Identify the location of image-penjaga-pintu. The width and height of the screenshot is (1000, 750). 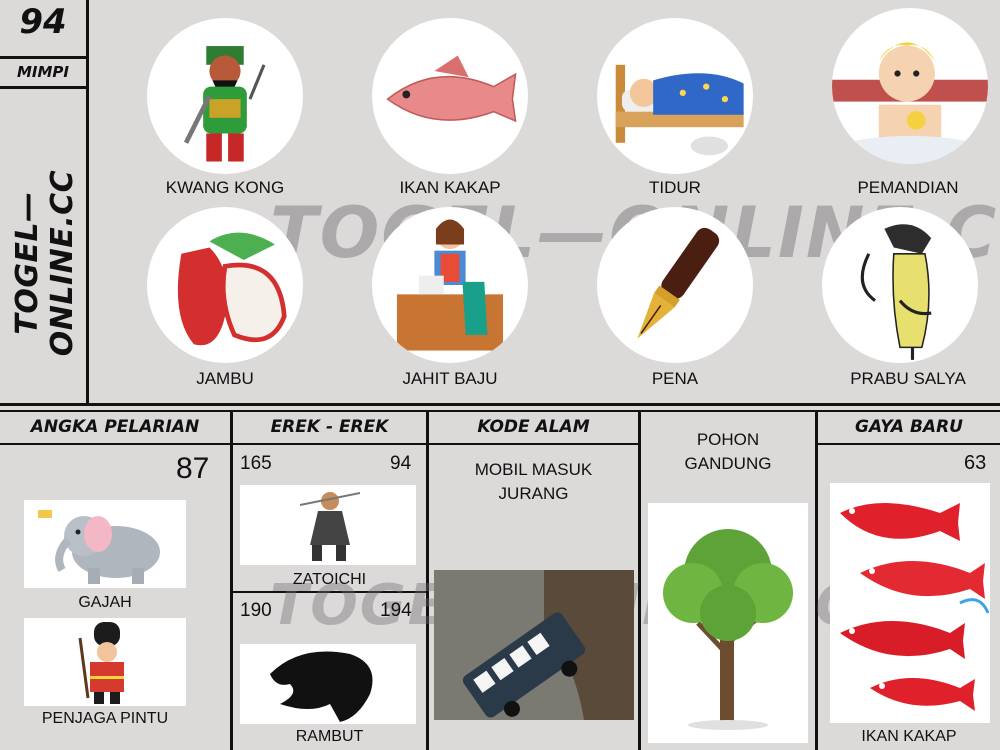
(105, 662).